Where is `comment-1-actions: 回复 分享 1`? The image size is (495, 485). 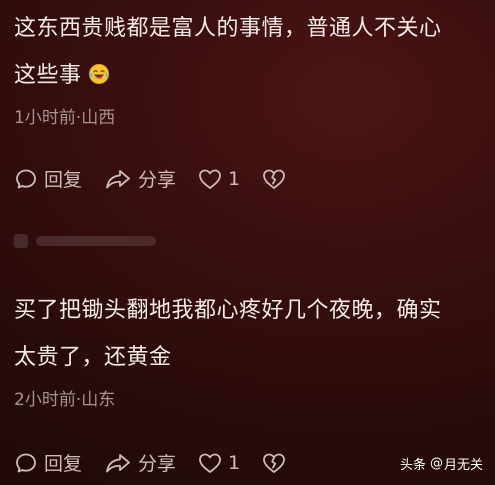 comment-1-actions: 回复 分享 1 is located at coordinates (161, 178).